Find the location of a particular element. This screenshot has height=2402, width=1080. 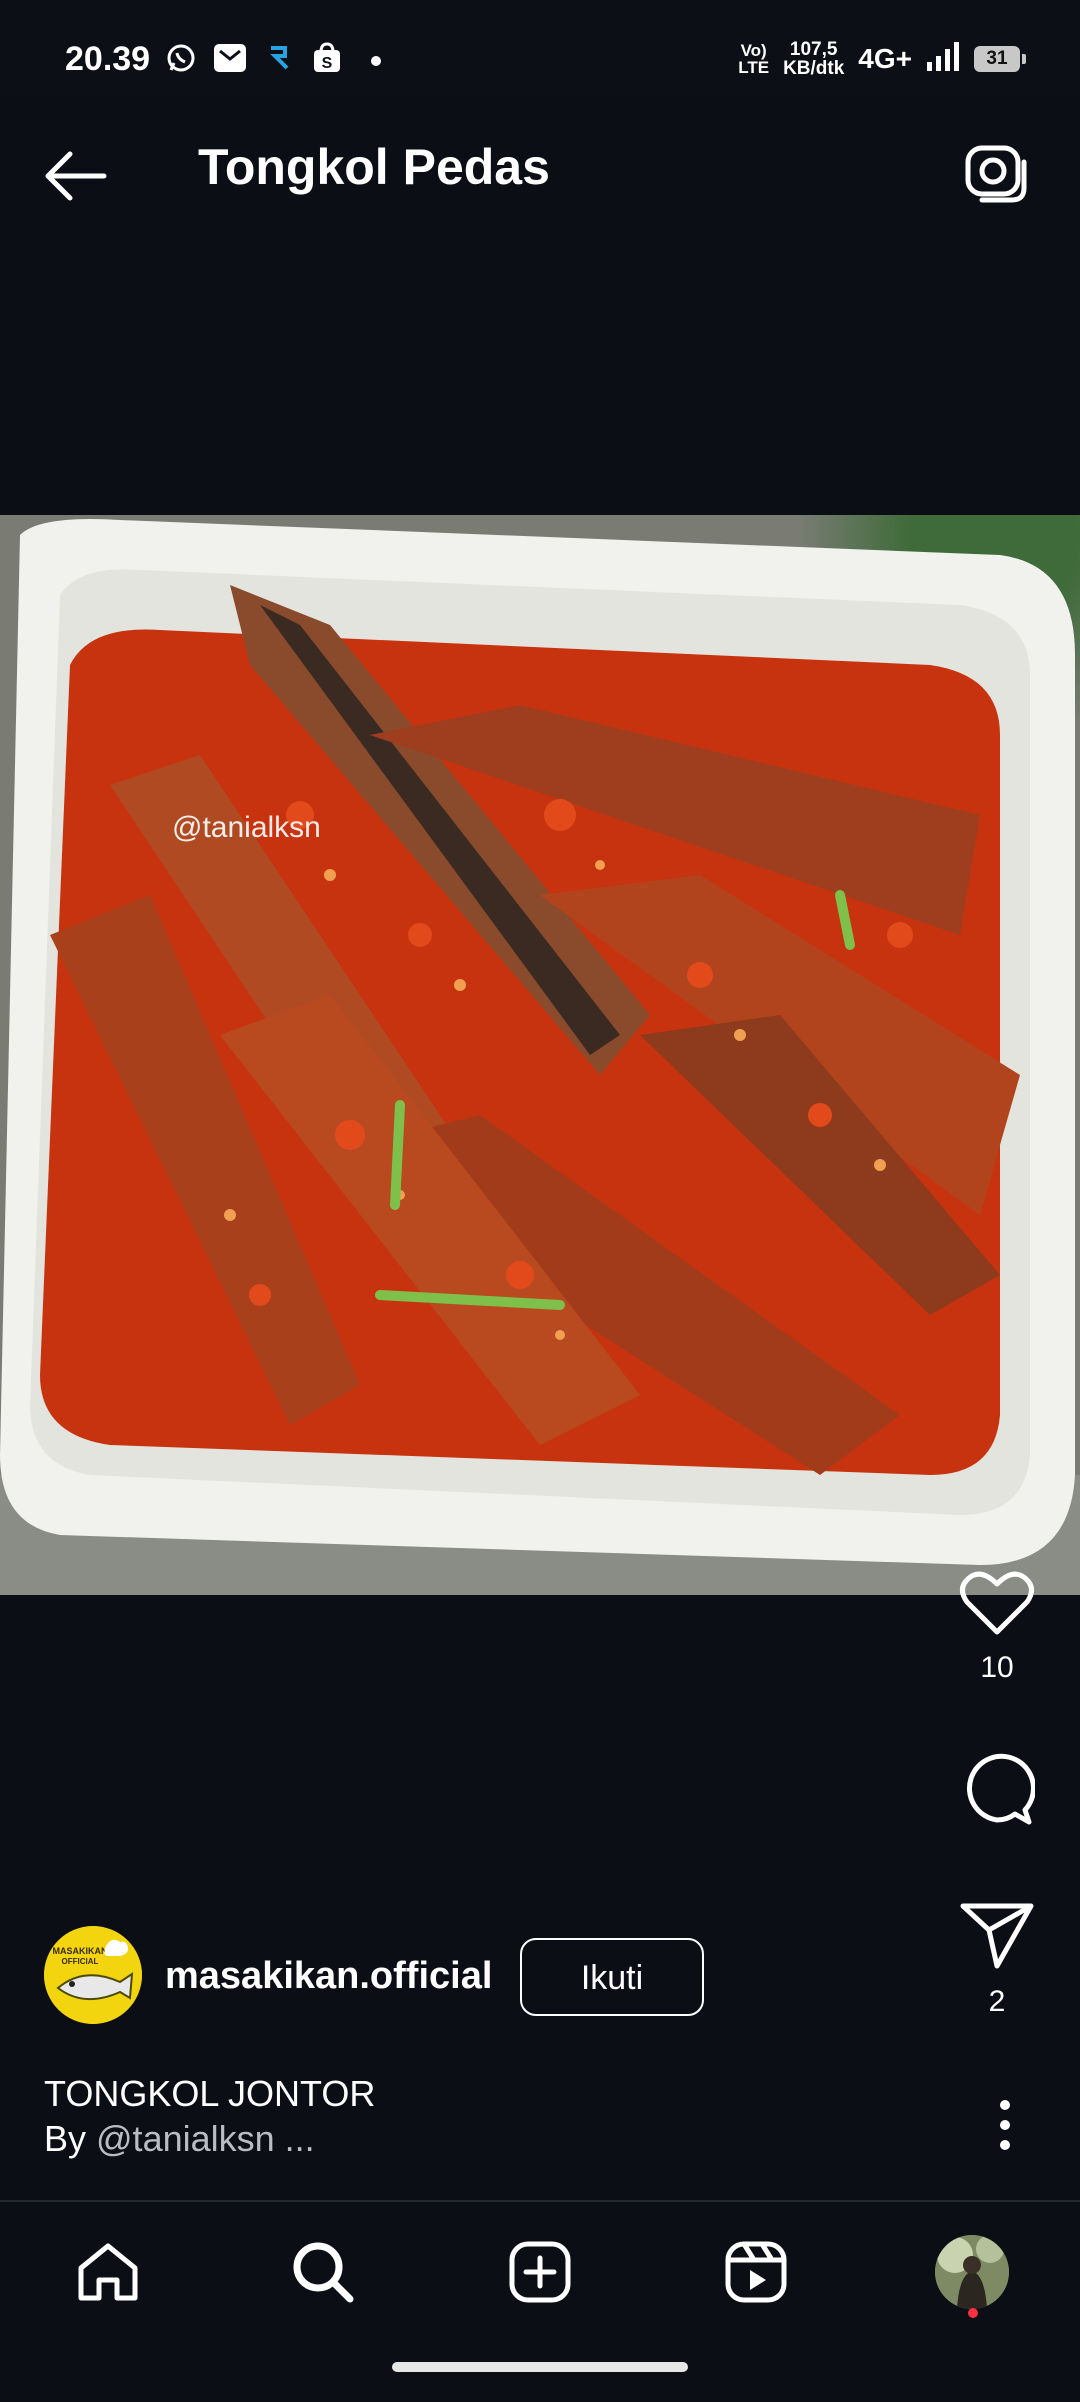

notification-dot is located at coordinates (973, 2313).